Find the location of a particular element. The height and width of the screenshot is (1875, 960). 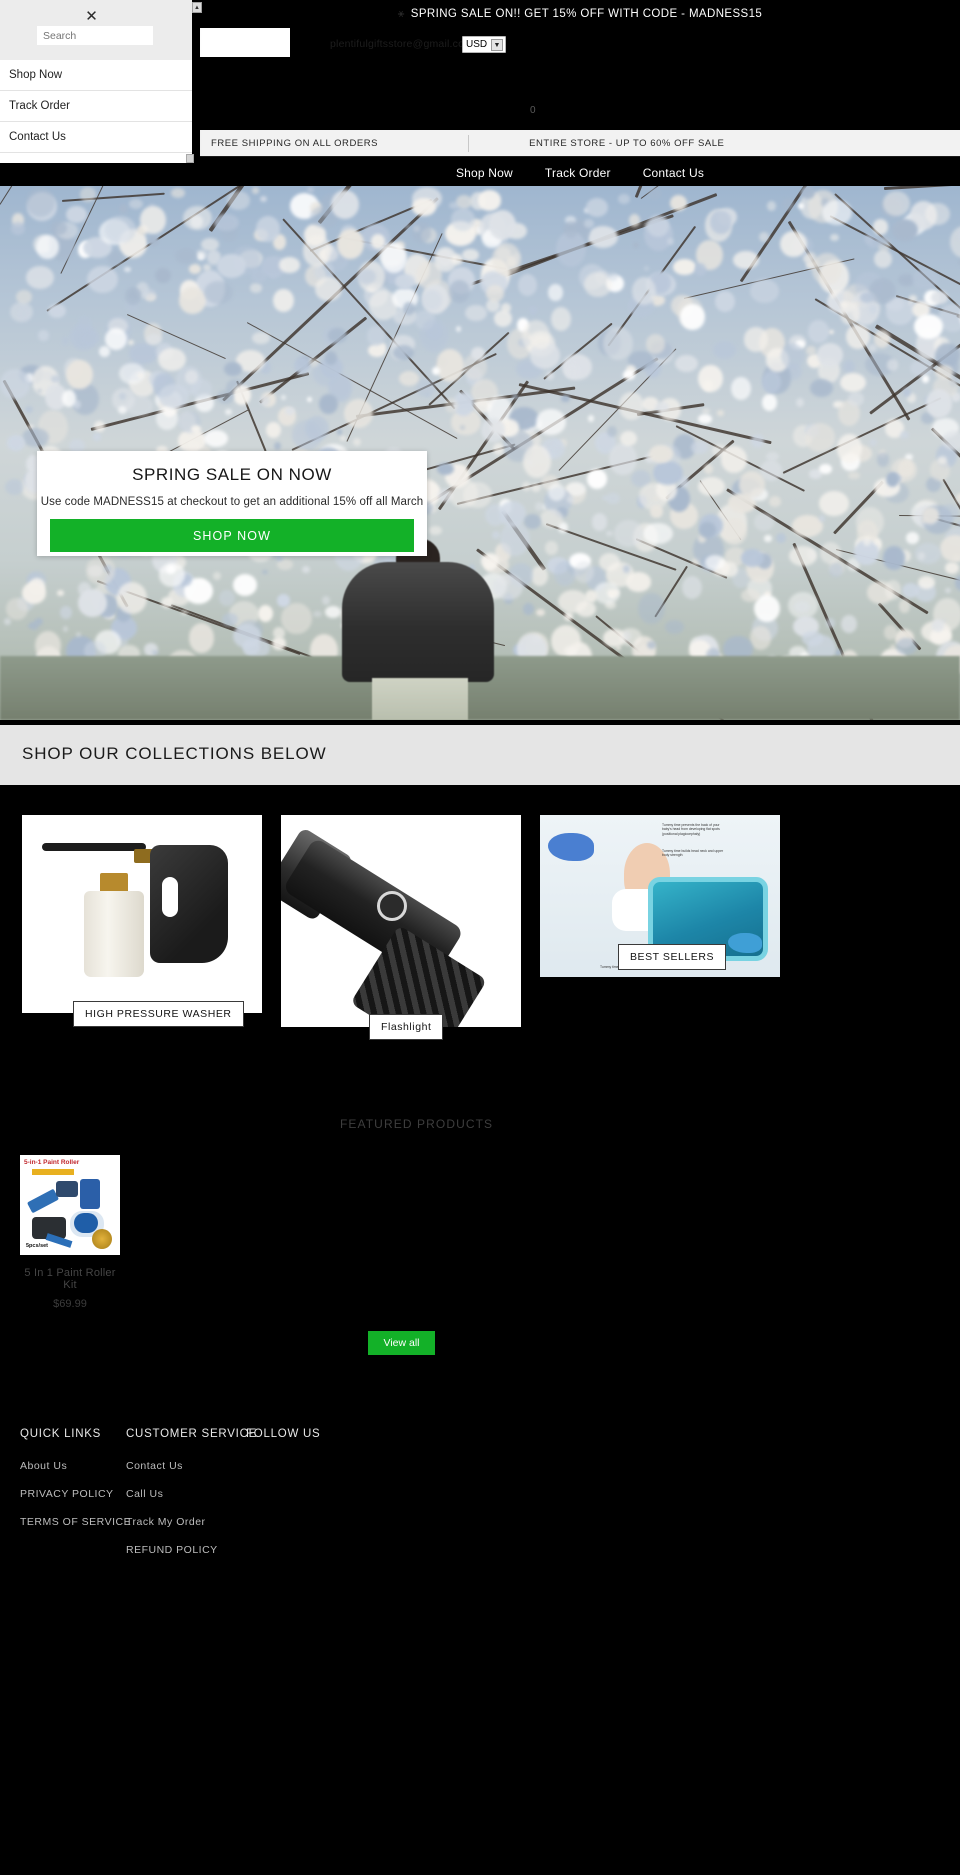

paint-tray-inner is located at coordinates (86, 1223).